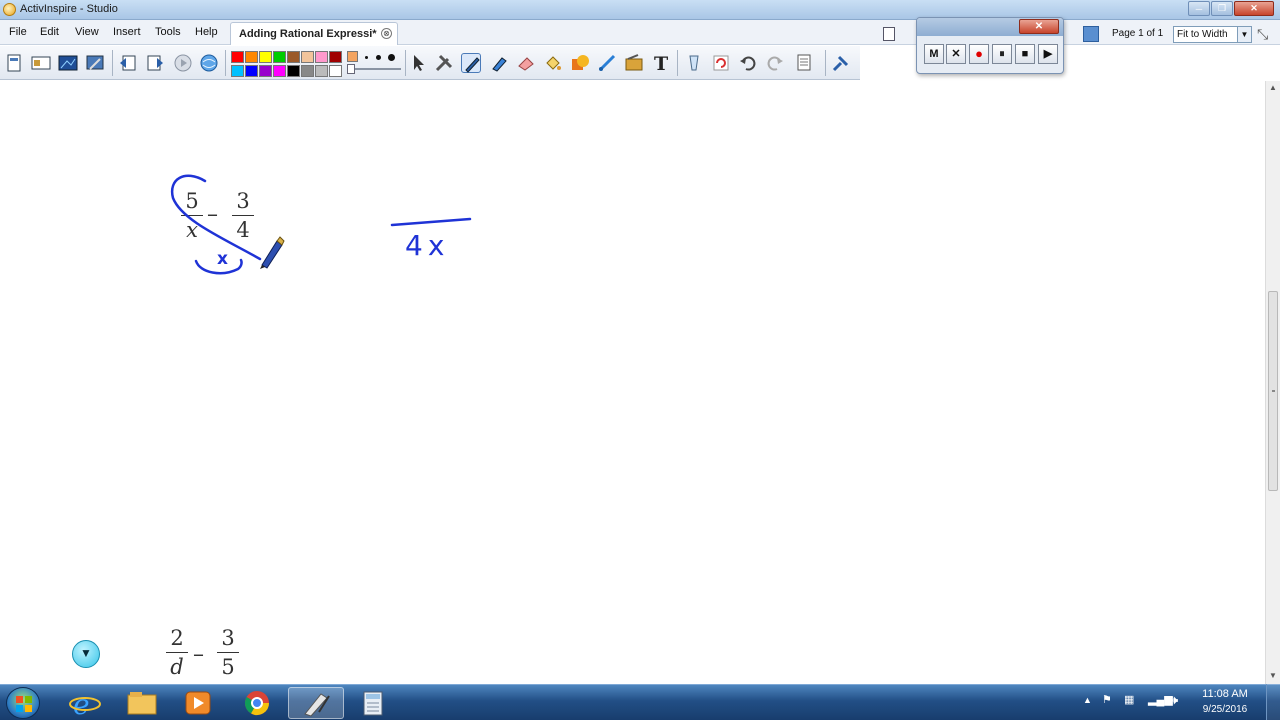  I want to click on reset-icon, so click(721, 63).